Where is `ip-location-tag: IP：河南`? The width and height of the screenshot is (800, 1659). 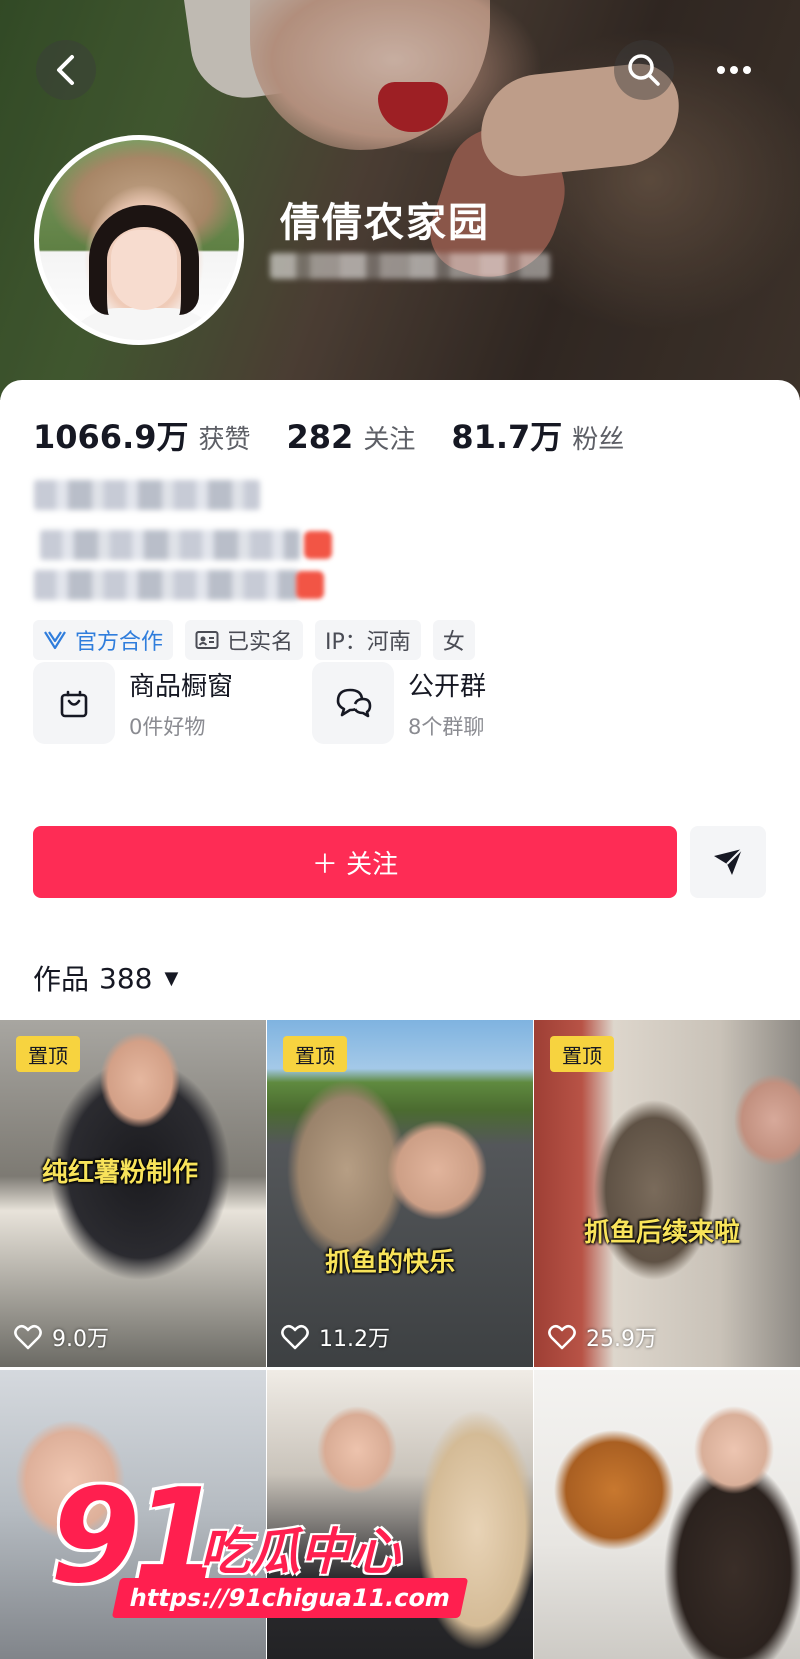 ip-location-tag: IP：河南 is located at coordinates (368, 640).